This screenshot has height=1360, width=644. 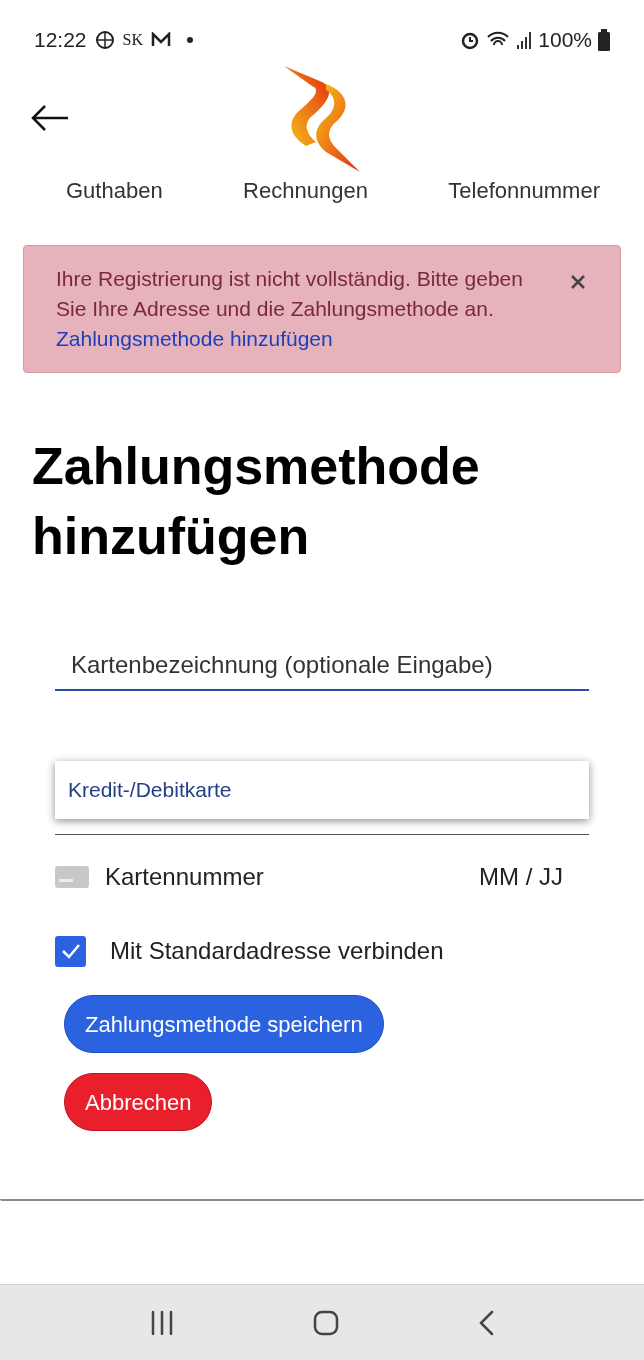 I want to click on card-label-input: Kartenbezeichnung (optionale Eingabe), so click(x=322, y=665).